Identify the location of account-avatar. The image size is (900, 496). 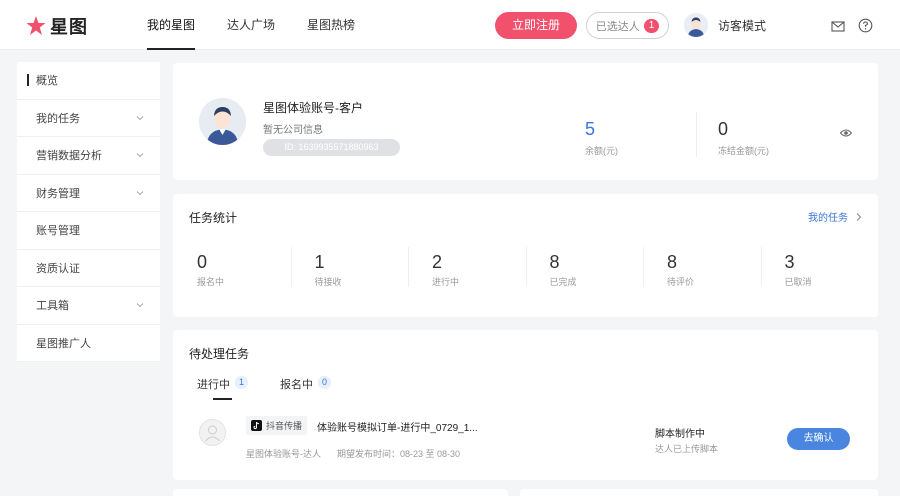
(222, 121).